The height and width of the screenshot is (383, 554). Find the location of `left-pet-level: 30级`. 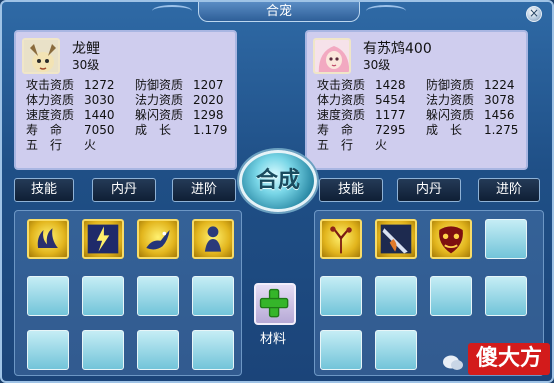

left-pet-level: 30级 is located at coordinates (86, 65).